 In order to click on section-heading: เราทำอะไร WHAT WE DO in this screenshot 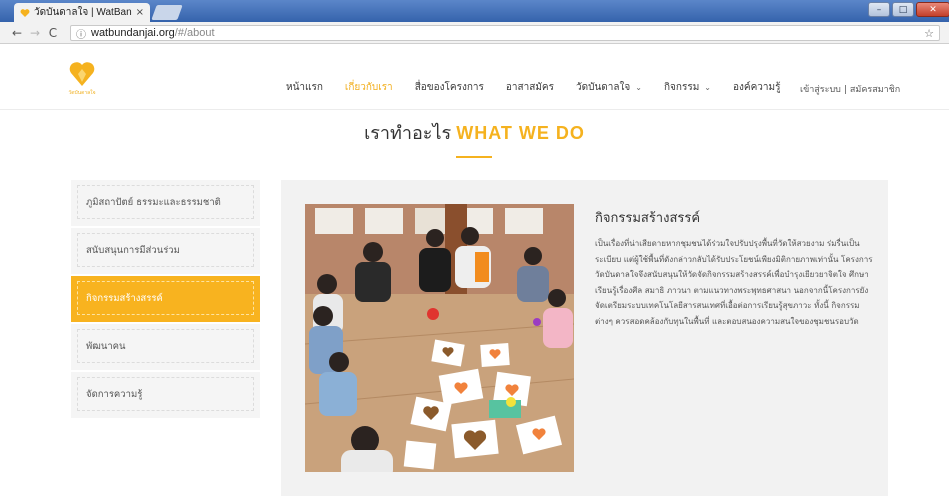, I will do `click(474, 132)`.